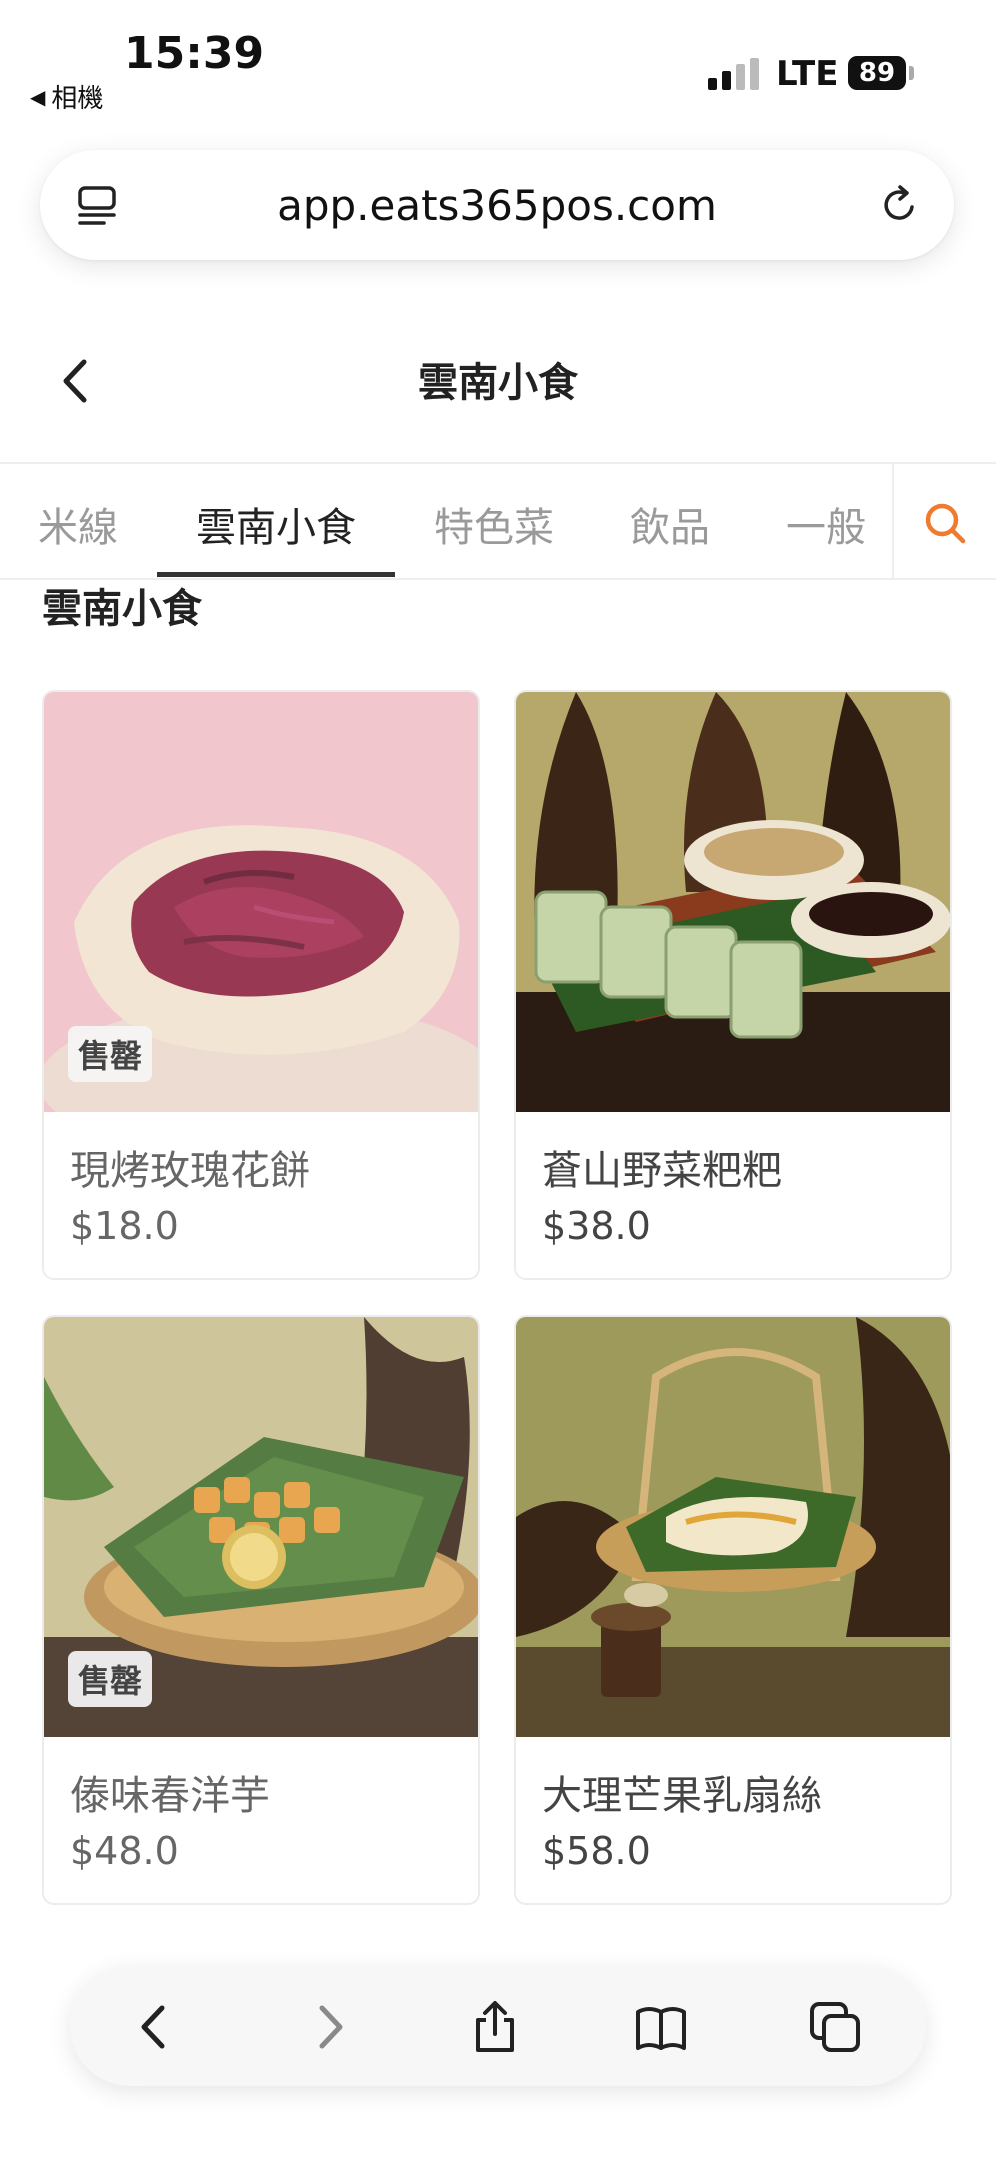 The width and height of the screenshot is (996, 2160). Describe the element at coordinates (329, 2027) in the screenshot. I see `forward-icon` at that location.